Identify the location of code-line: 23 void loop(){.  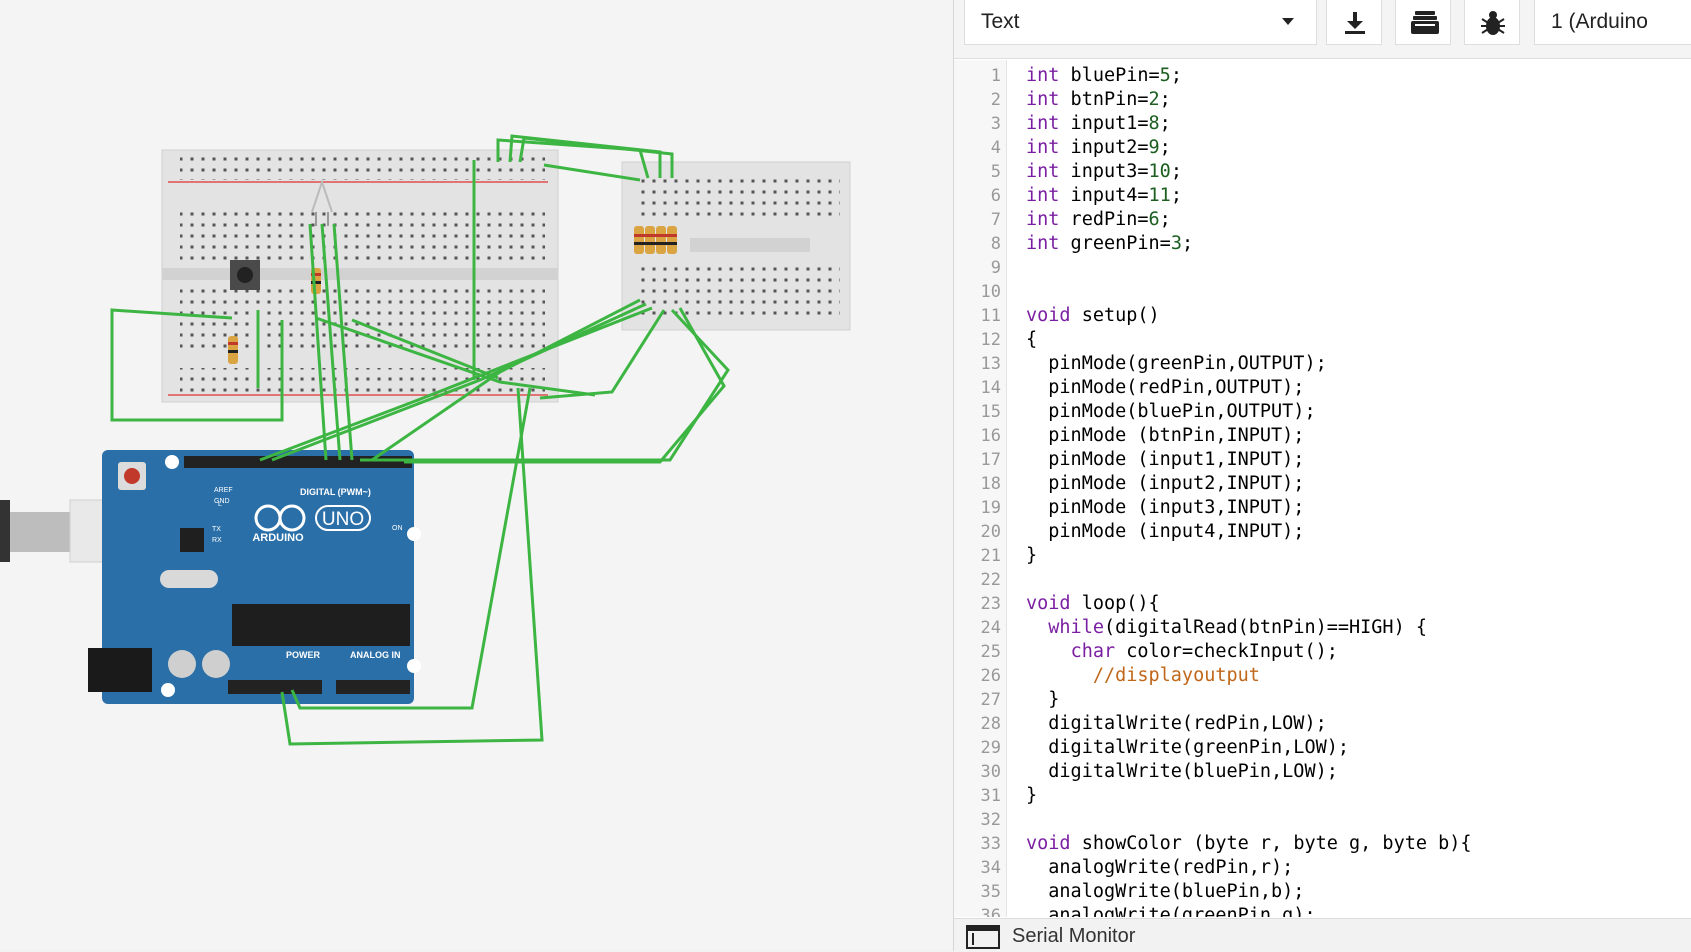
(1322, 604).